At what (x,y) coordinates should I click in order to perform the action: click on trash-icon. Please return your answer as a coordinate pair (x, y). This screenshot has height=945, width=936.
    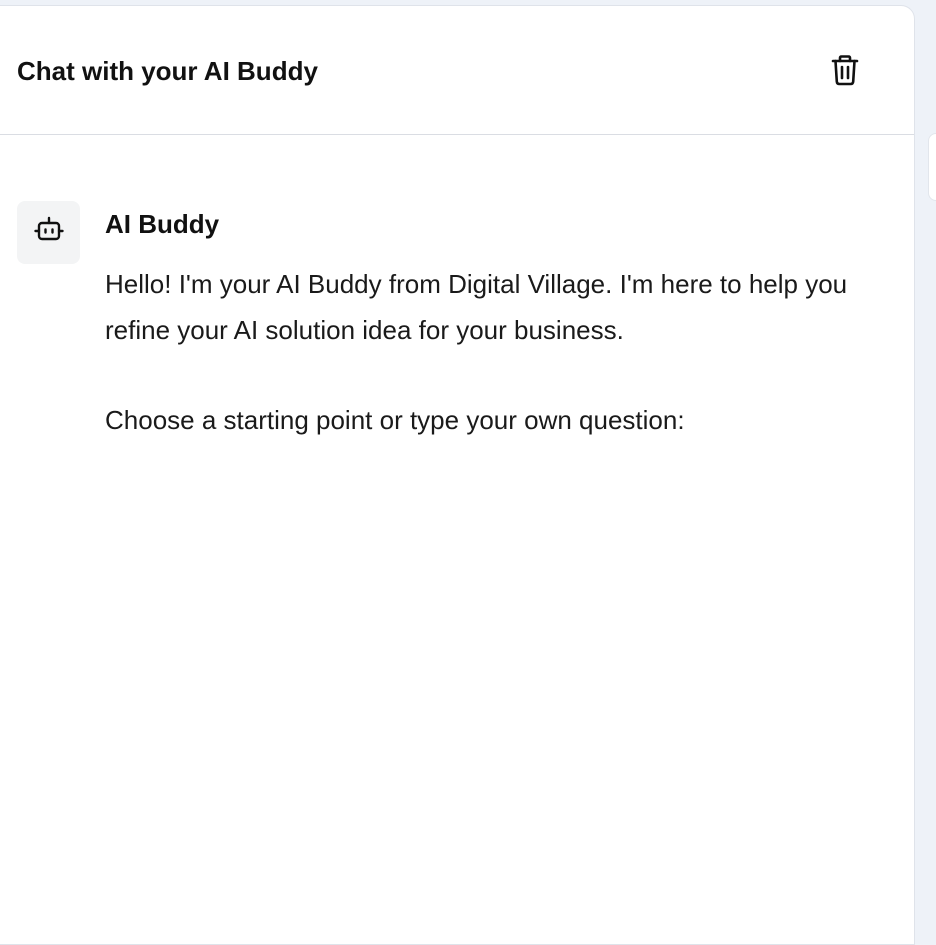
    Looking at the image, I should click on (845, 72).